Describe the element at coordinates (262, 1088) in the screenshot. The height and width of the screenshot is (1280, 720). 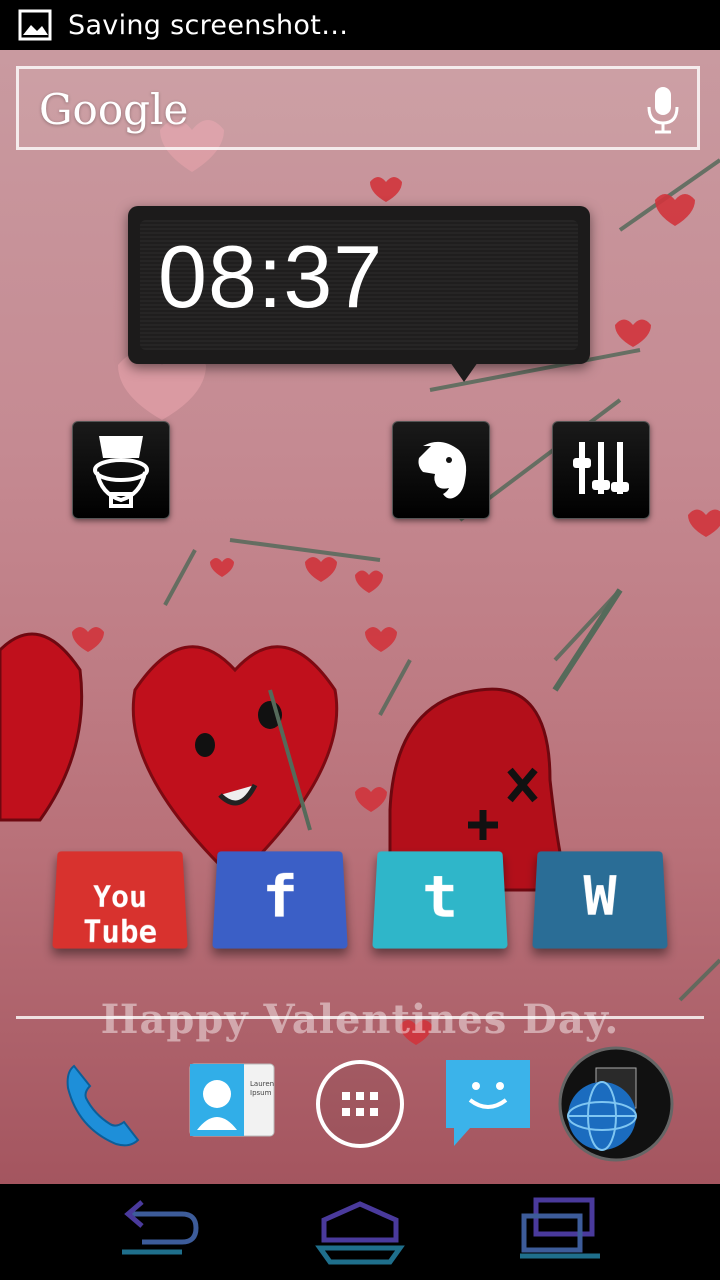
I see `contact-card-text: Lauren Ipsum` at that location.